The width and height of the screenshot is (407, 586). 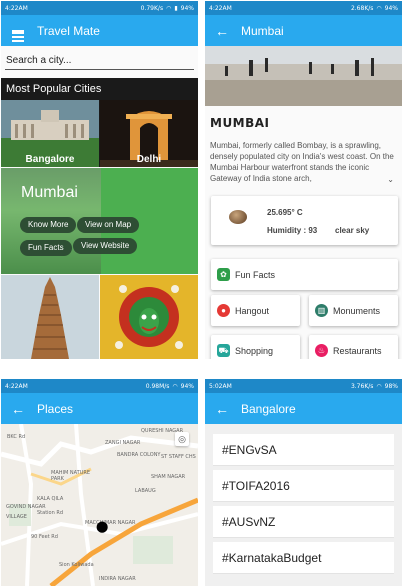 I want to click on card-title: Mumbai, so click(x=49, y=192).